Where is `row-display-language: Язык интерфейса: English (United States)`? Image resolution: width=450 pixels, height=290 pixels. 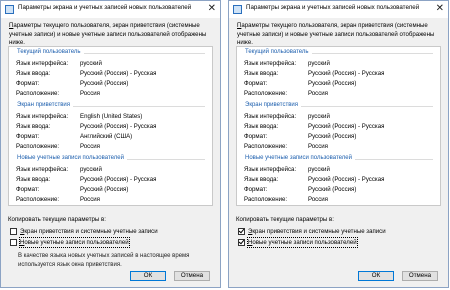 row-display-language: Язык интерфейса: English (United States) is located at coordinates (79, 116).